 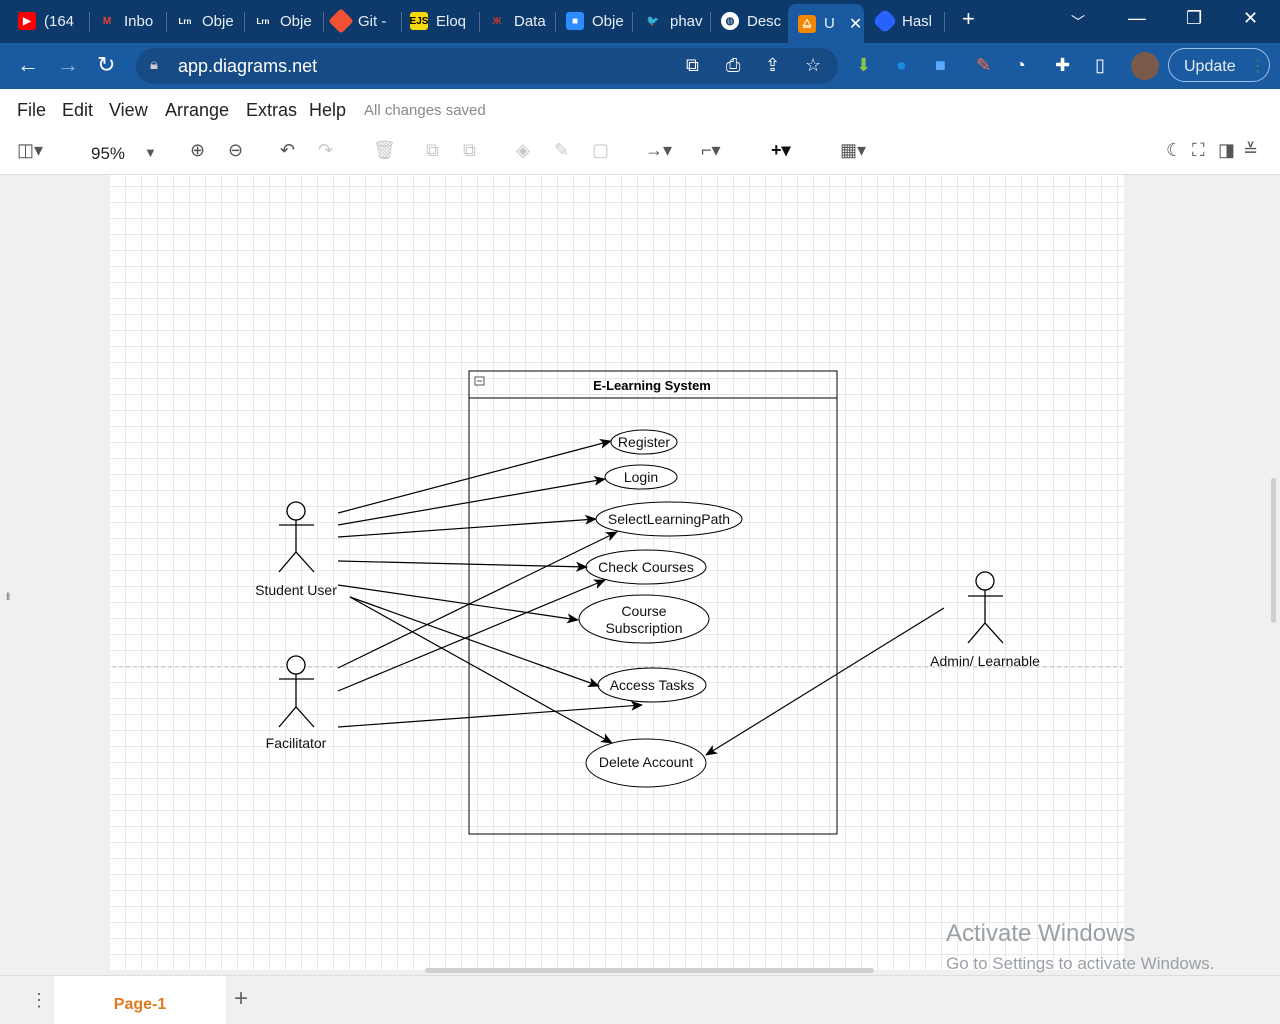 I want to click on edge-student-subscription, so click(x=458, y=604).